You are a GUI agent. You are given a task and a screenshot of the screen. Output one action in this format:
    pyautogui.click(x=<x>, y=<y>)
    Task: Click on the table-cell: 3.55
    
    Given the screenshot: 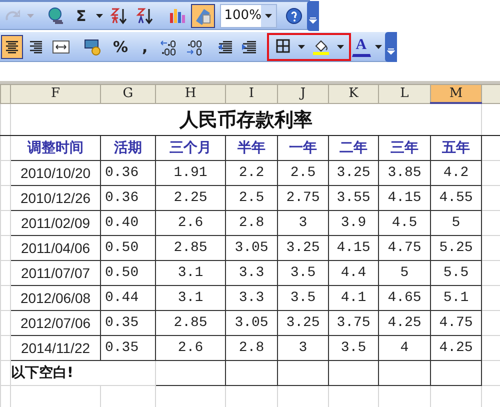 What is the action you would take?
    pyautogui.click(x=353, y=198)
    